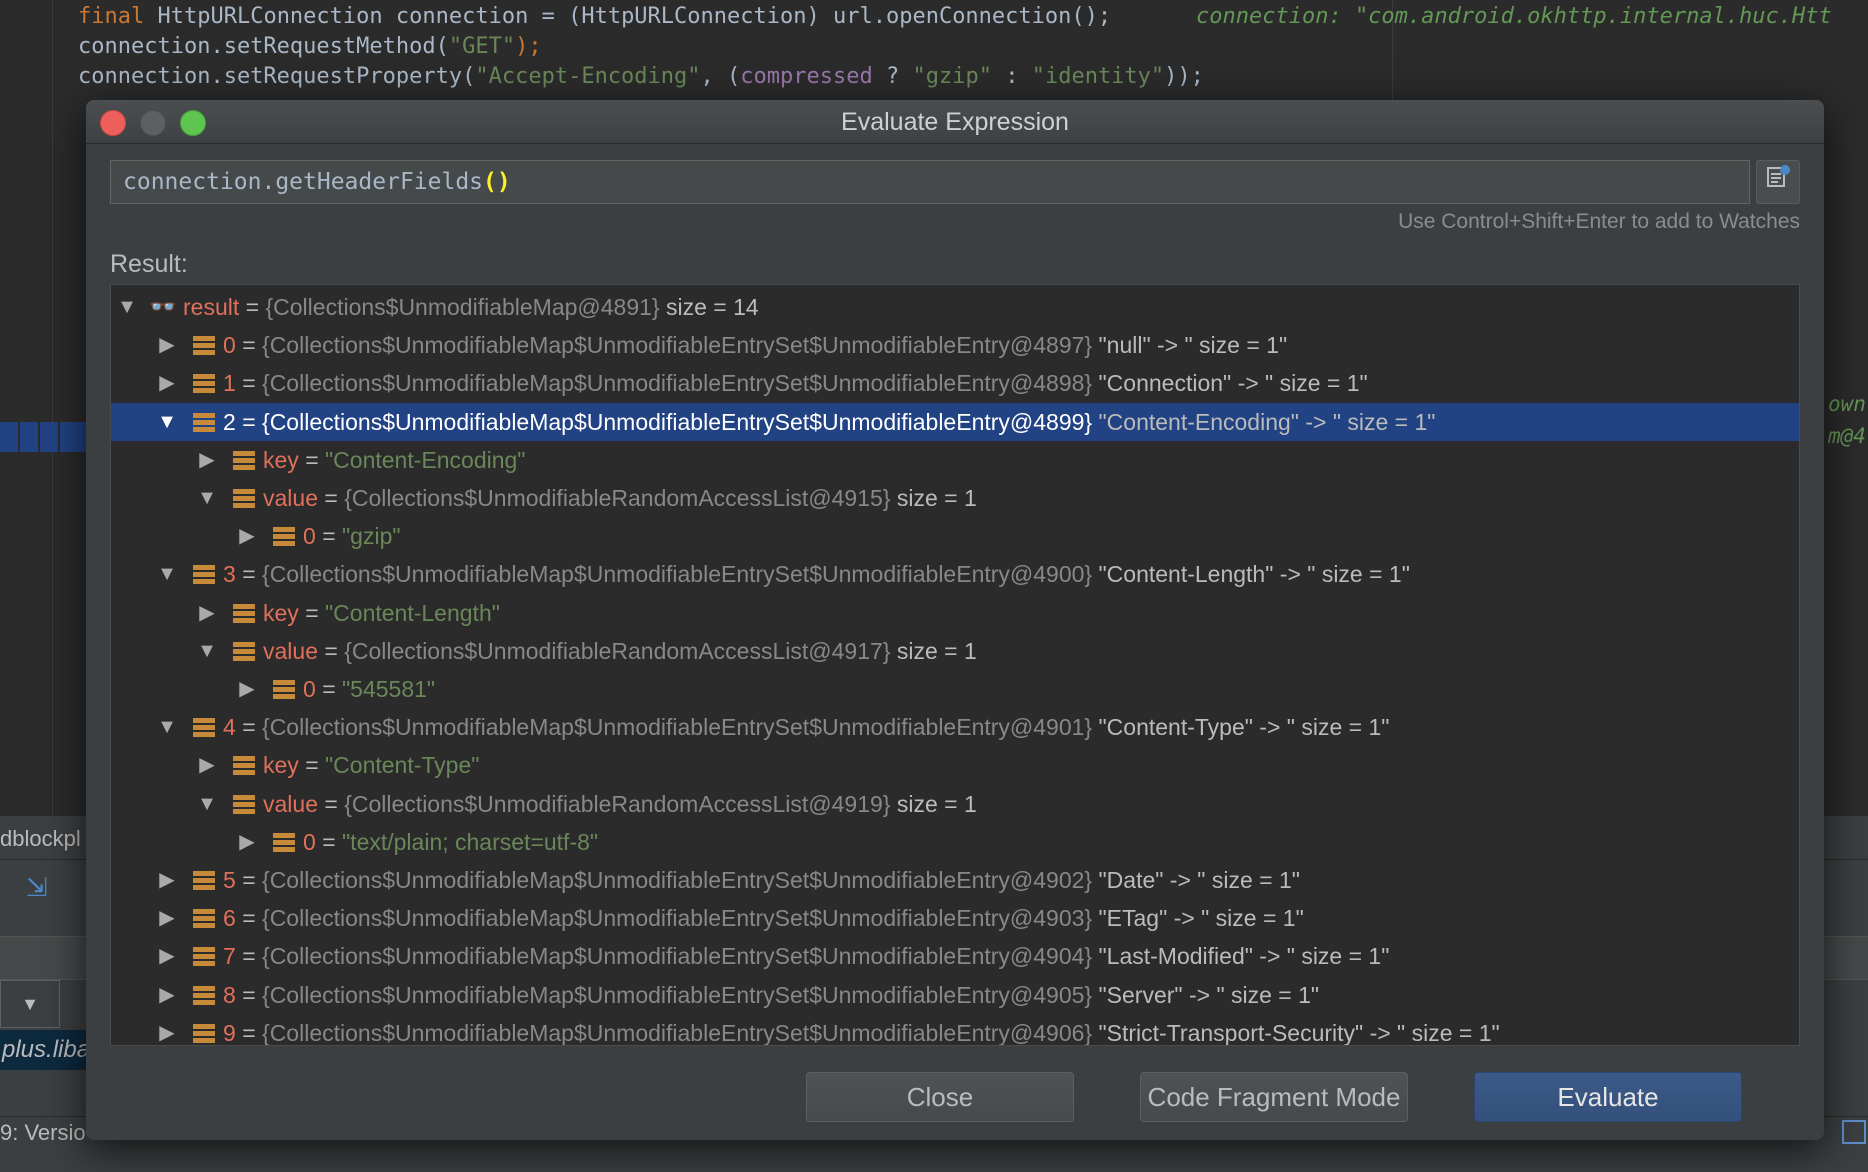  What do you see at coordinates (229, 918) in the screenshot?
I see `variable-name: 6` at bounding box center [229, 918].